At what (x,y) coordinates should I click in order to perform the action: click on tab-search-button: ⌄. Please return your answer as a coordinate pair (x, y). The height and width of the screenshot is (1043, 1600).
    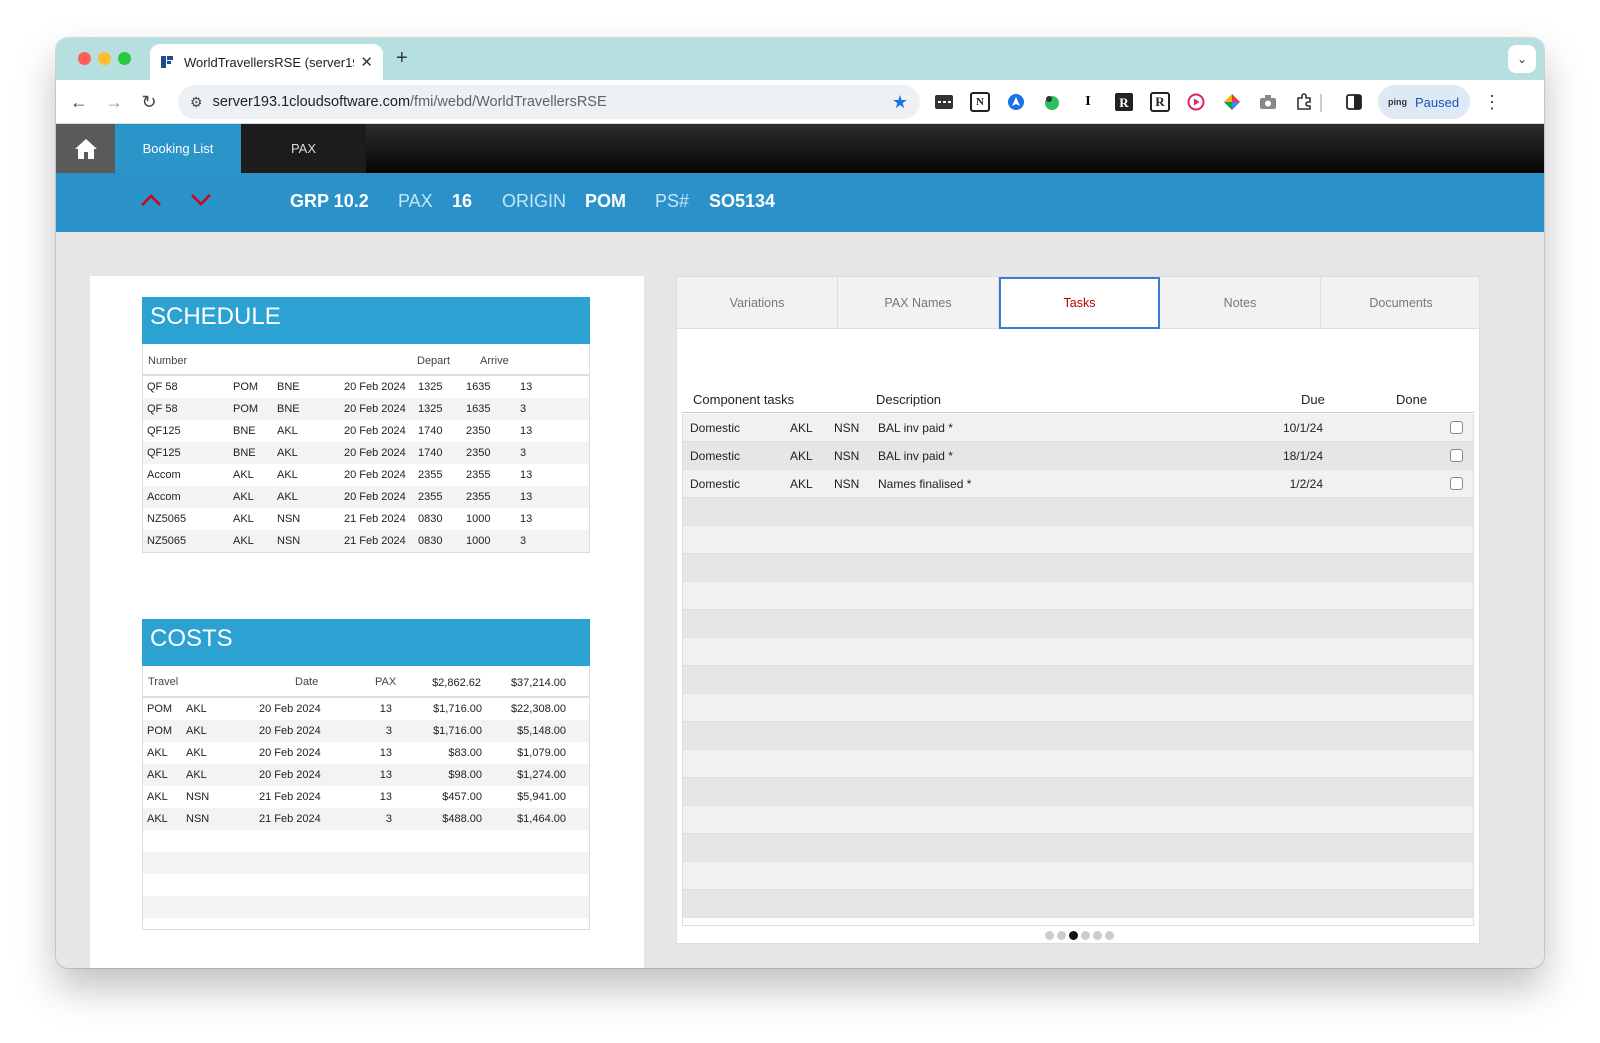
    Looking at the image, I should click on (1522, 59).